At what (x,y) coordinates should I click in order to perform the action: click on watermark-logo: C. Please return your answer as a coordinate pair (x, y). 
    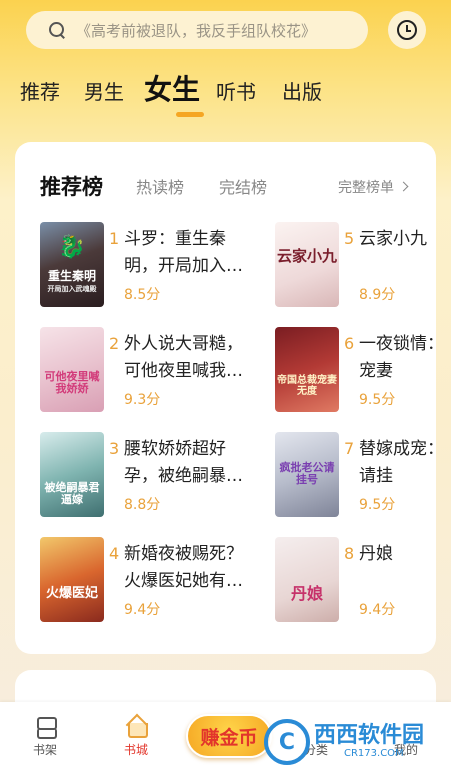
    Looking at the image, I should click on (287, 742).